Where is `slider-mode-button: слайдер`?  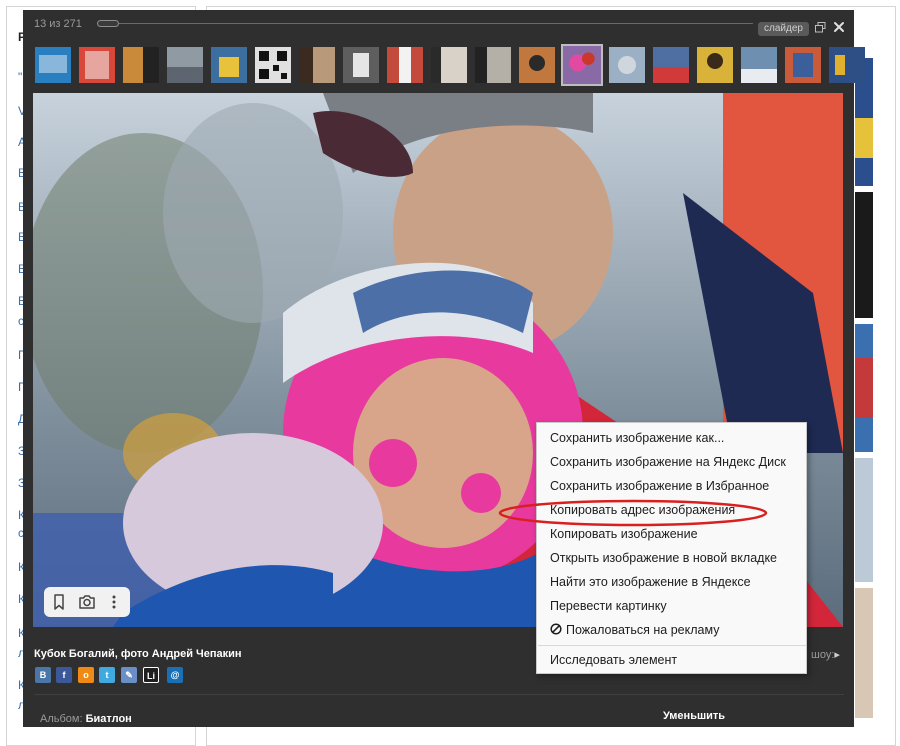
slider-mode-button: слайдер is located at coordinates (783, 29).